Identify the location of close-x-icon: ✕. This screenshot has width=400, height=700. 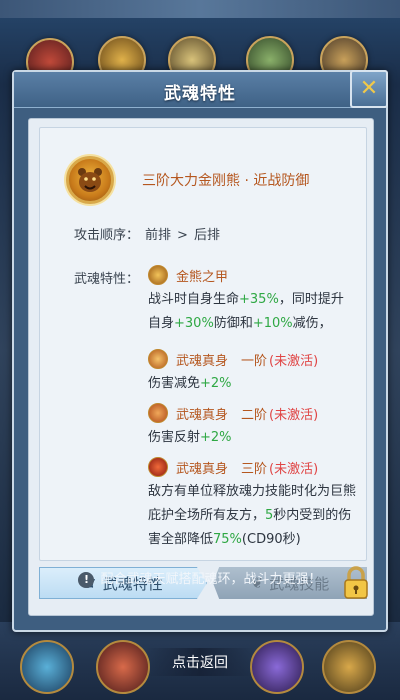
(369, 88).